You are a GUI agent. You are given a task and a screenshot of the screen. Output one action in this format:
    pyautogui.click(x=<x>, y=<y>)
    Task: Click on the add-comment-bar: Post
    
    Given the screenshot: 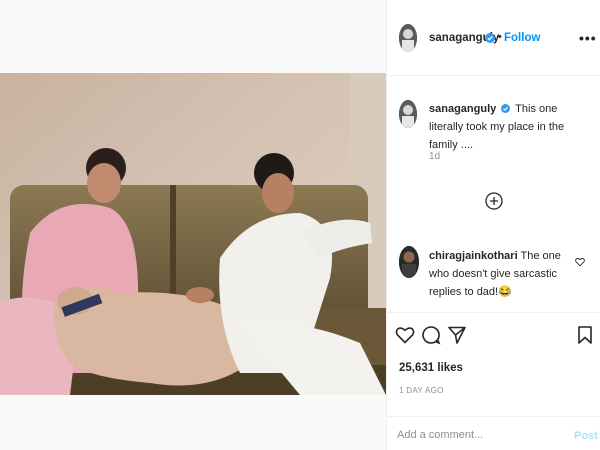 What is the action you would take?
    pyautogui.click(x=493, y=433)
    